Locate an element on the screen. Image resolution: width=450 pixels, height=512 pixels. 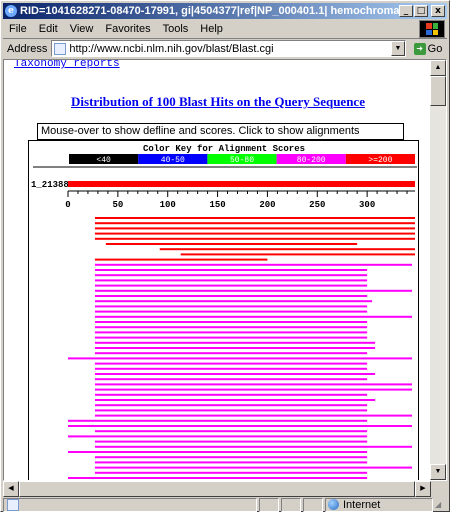
internet-explorer-icon: e is located at coordinates (11, 11).